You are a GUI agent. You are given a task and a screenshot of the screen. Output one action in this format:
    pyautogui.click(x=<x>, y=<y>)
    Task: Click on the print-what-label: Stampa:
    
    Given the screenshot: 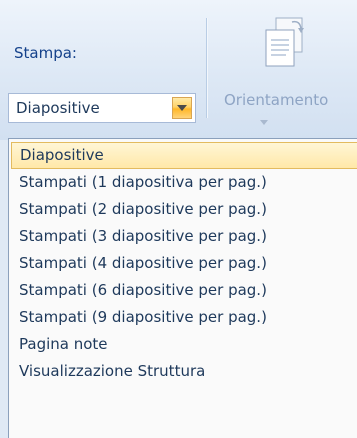 What is the action you would take?
    pyautogui.click(x=45, y=53)
    